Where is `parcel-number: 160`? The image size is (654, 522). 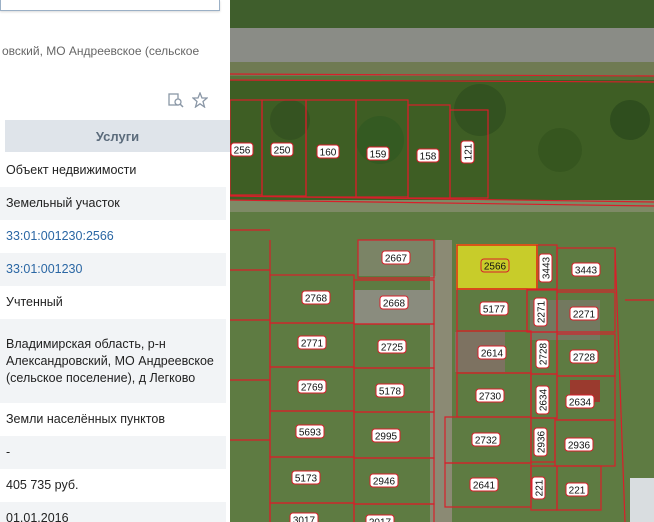
parcel-number: 160 is located at coordinates (328, 153).